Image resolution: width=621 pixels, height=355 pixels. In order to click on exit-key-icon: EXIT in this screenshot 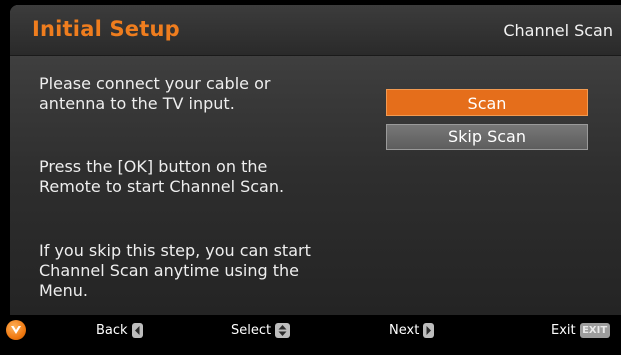, I will do `click(594, 330)`.